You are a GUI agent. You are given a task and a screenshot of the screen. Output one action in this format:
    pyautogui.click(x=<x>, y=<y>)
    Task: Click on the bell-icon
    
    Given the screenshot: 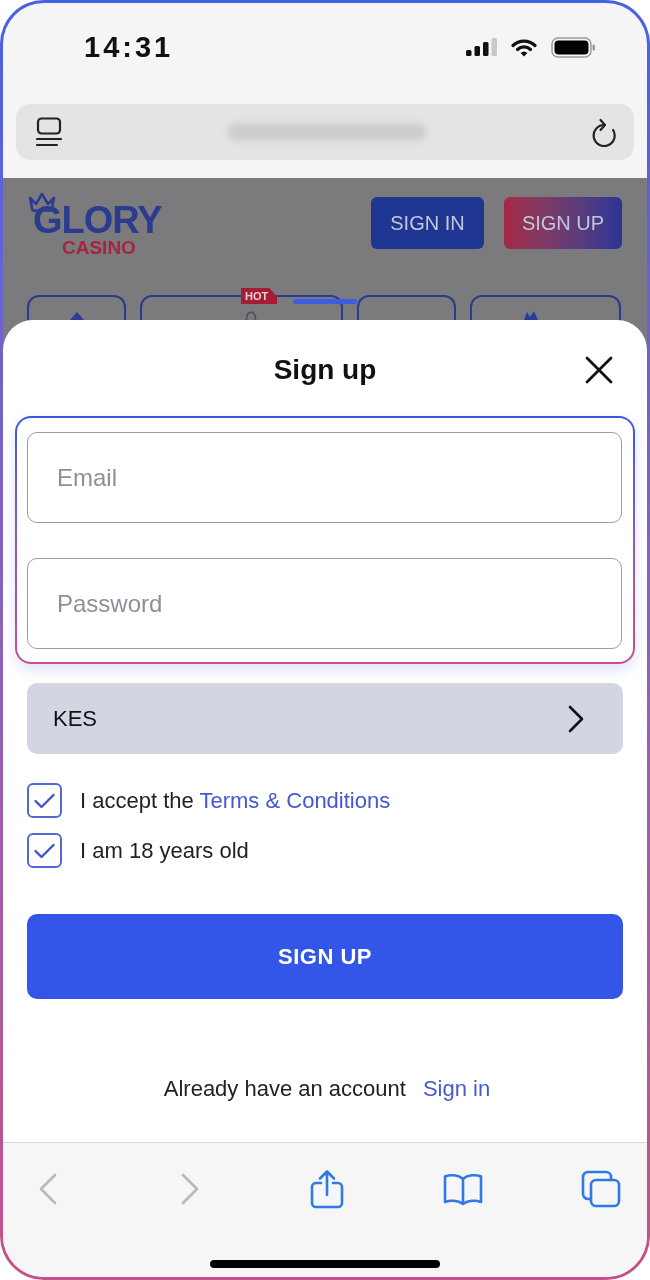 What is the action you would take?
    pyautogui.click(x=251, y=315)
    